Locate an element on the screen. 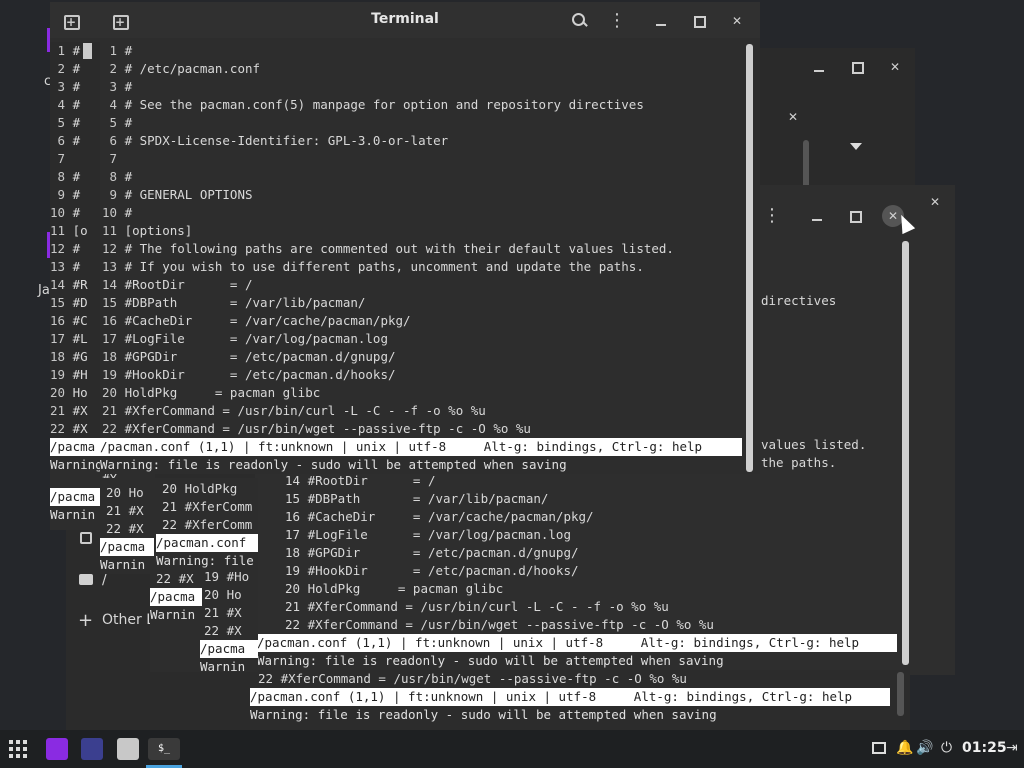 This screenshot has width=1024, height=768. code-line: 8 # is located at coordinates (117, 177).